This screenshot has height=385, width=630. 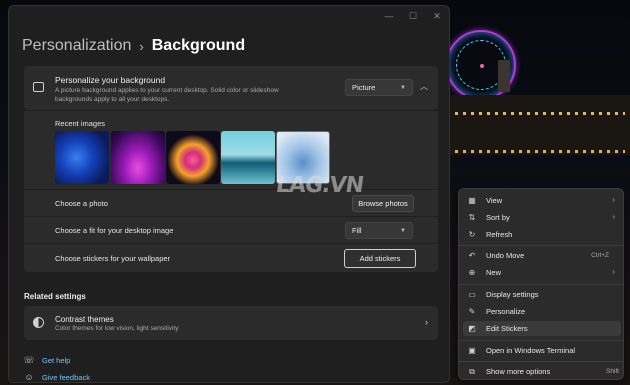 I want to click on stickers-label: Choose stickers for your wallpaper, so click(x=113, y=258).